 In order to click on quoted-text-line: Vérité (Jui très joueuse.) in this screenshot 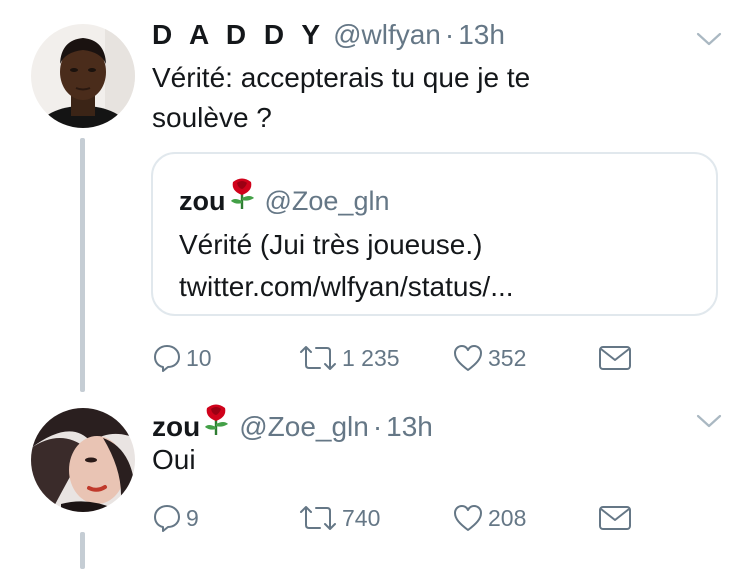, I will do `click(331, 244)`.